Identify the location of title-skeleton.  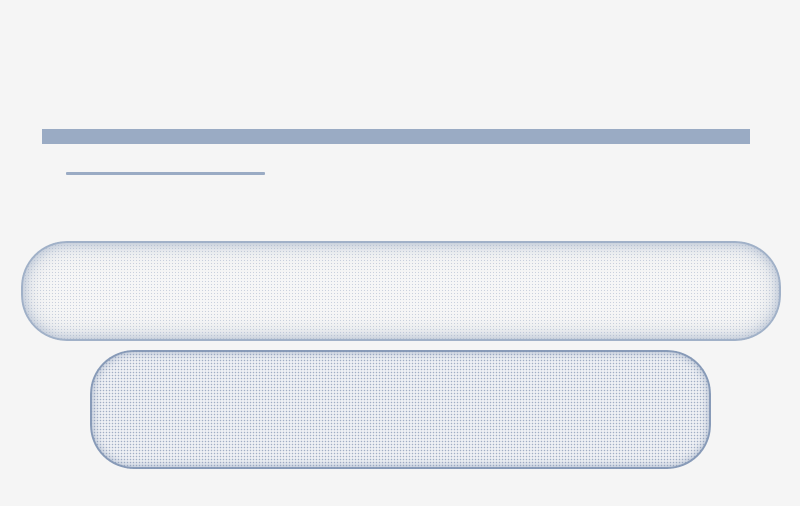
(396, 136).